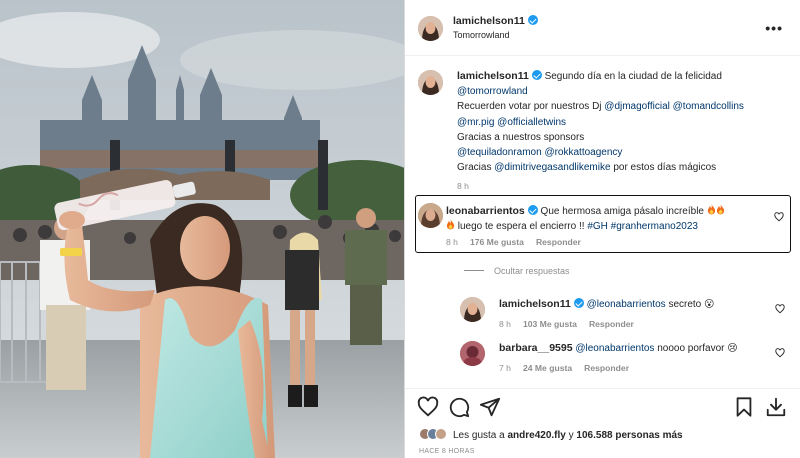 Image resolution: width=800 pixels, height=458 pixels. I want to click on mention-link: @tomorrowland, so click(492, 91).